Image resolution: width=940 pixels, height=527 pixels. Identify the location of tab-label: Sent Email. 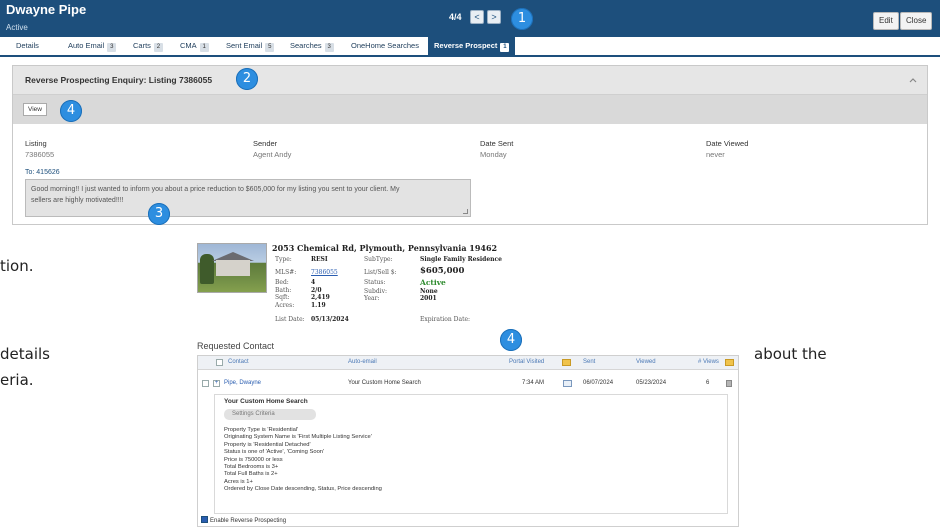
(244, 45).